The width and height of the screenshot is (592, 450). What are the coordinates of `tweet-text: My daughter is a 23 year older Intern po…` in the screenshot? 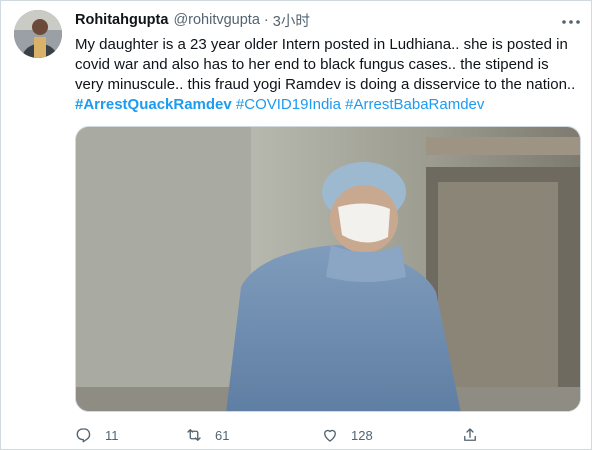 It's located at (325, 64).